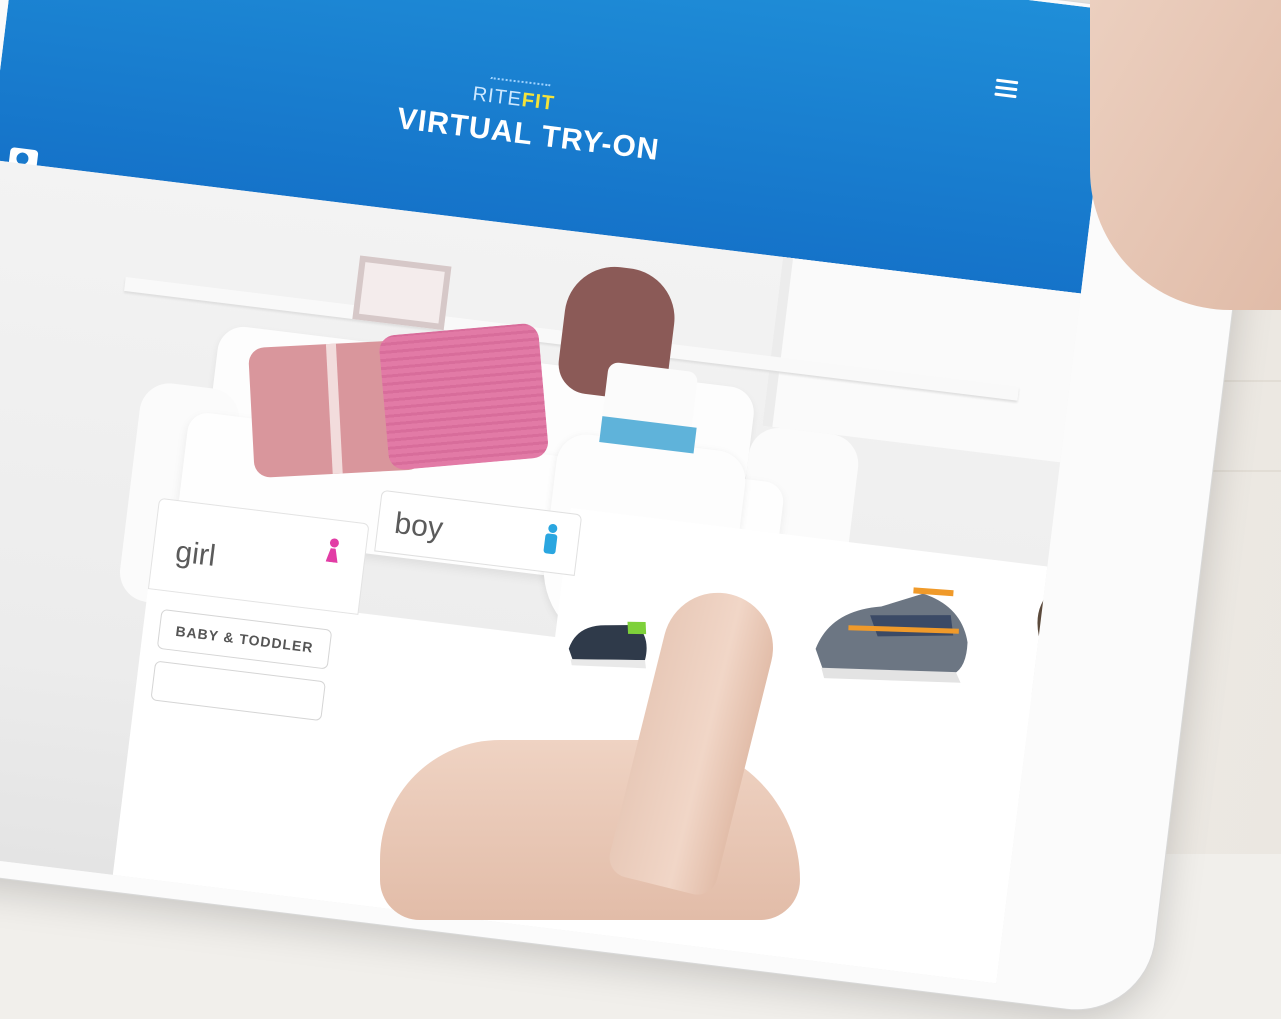 The height and width of the screenshot is (1019, 1281). Describe the element at coordinates (333, 553) in the screenshot. I see `girl-icon` at that location.